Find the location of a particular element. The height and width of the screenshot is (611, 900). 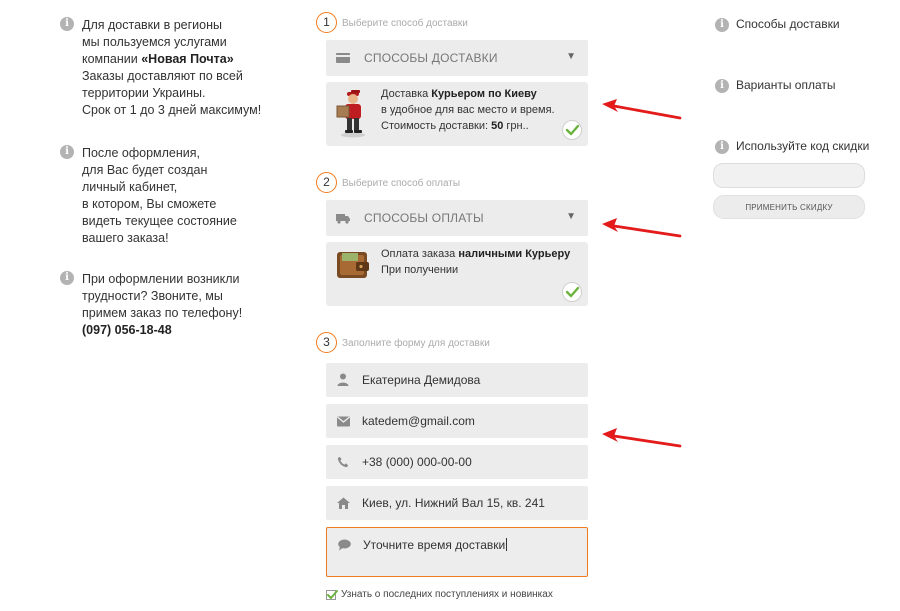

payment-option-line2: При получении is located at coordinates (420, 270).